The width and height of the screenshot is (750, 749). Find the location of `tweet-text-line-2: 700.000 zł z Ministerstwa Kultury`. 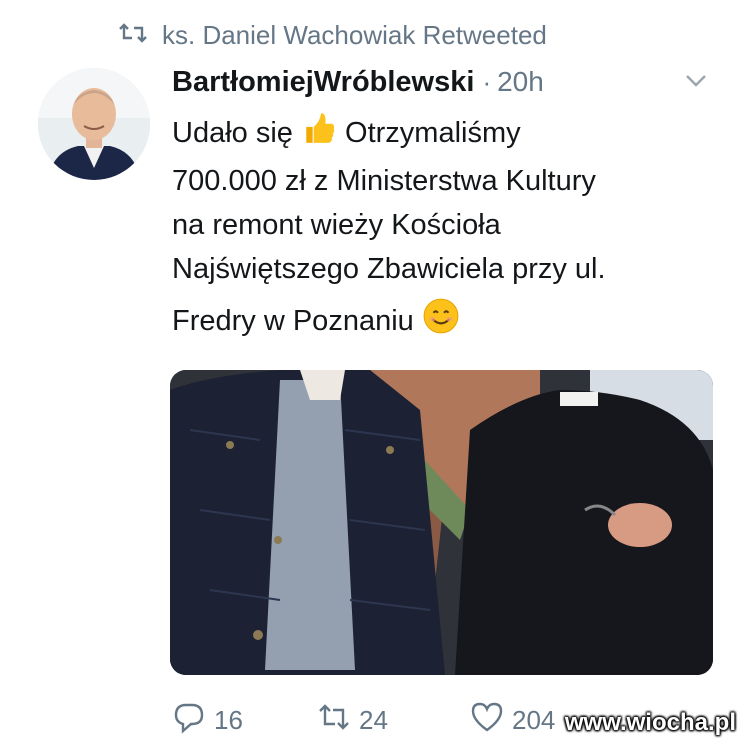

tweet-text-line-2: 700.000 zł z Ministerstwa Kultury is located at coordinates (384, 181).